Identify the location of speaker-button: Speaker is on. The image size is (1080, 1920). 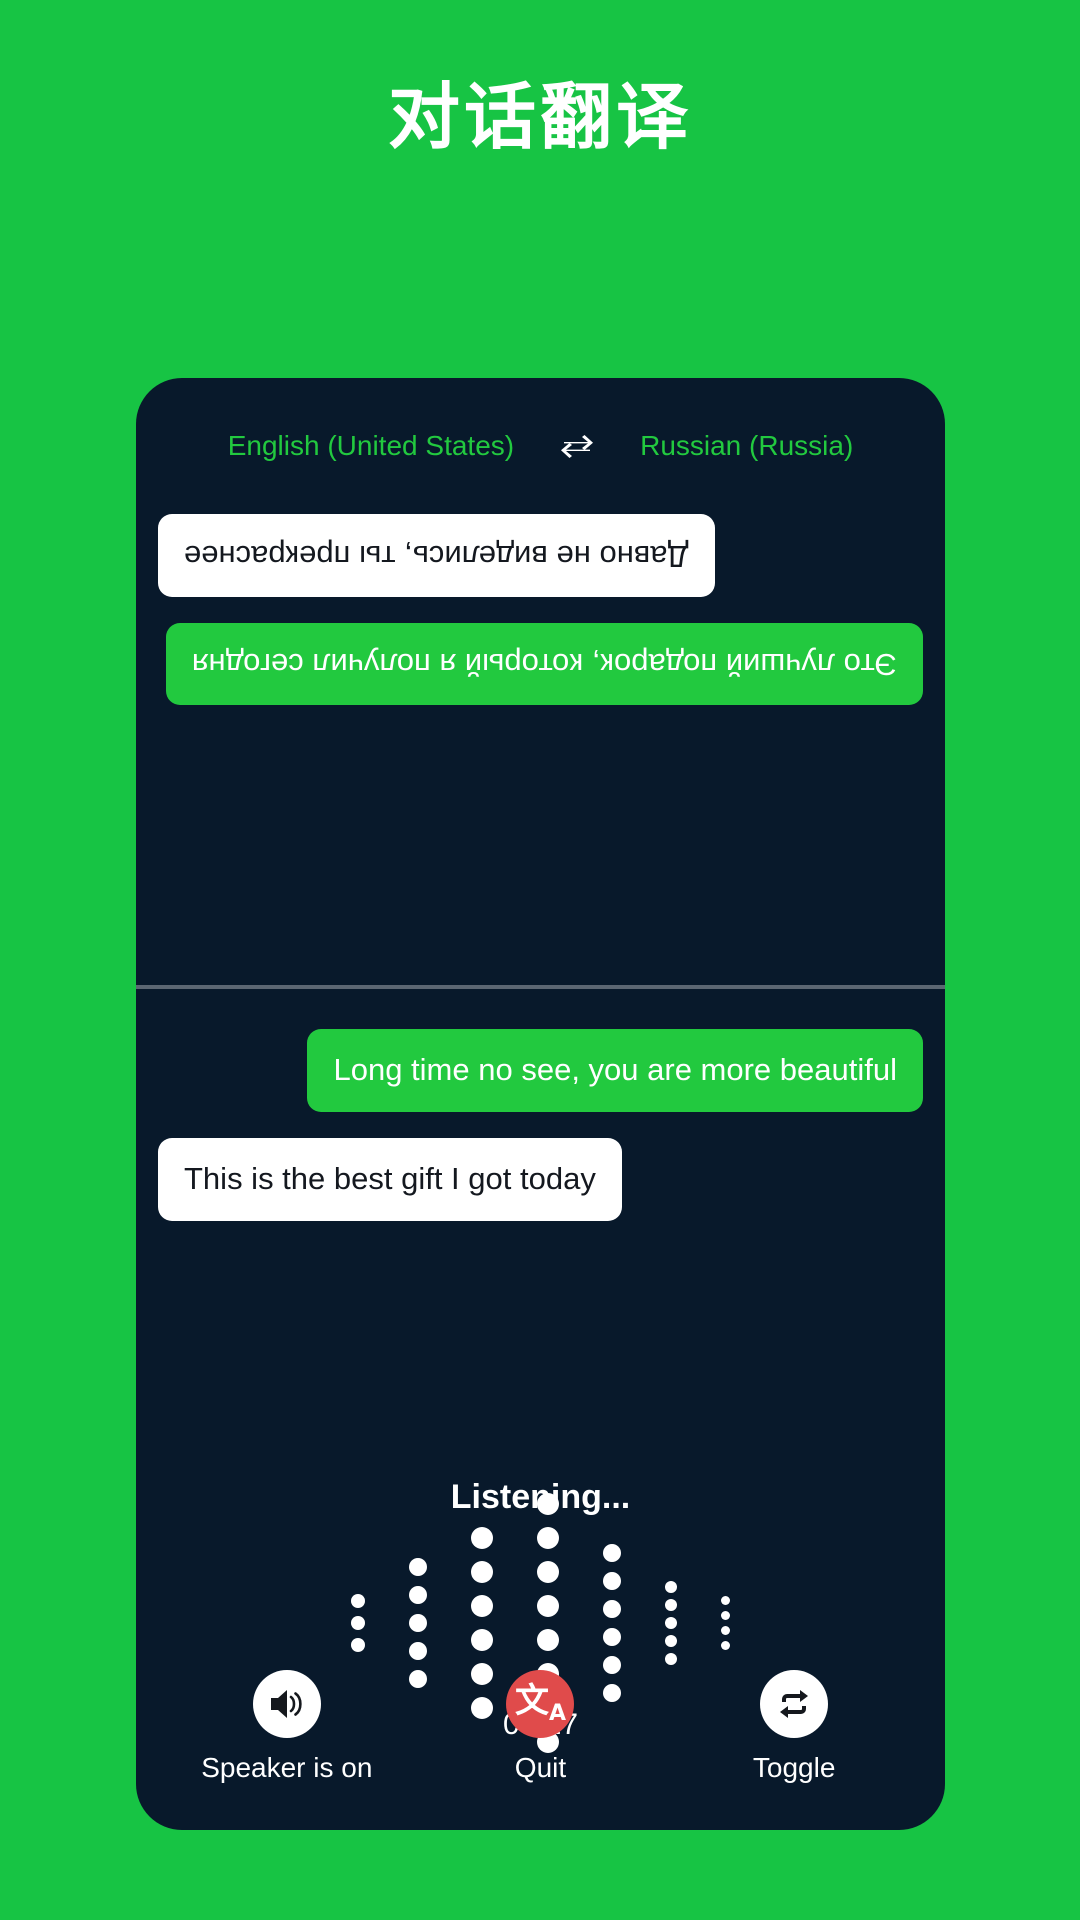
(286, 1727).